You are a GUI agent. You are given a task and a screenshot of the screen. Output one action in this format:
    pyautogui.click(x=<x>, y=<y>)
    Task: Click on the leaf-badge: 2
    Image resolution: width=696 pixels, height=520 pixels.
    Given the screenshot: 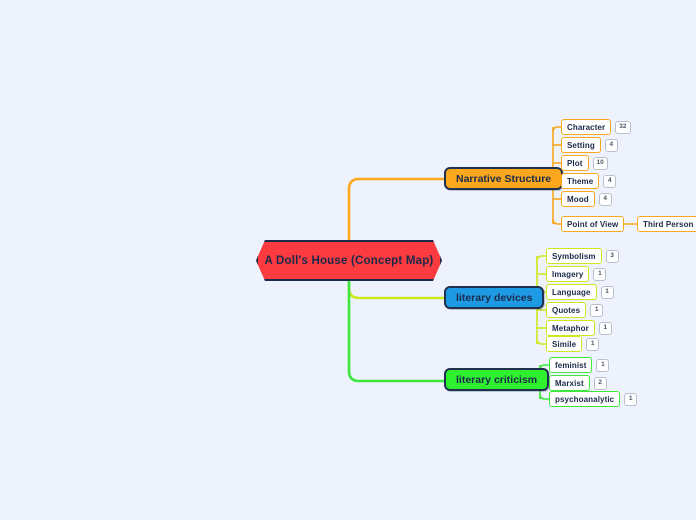 What is the action you would take?
    pyautogui.click(x=600, y=383)
    